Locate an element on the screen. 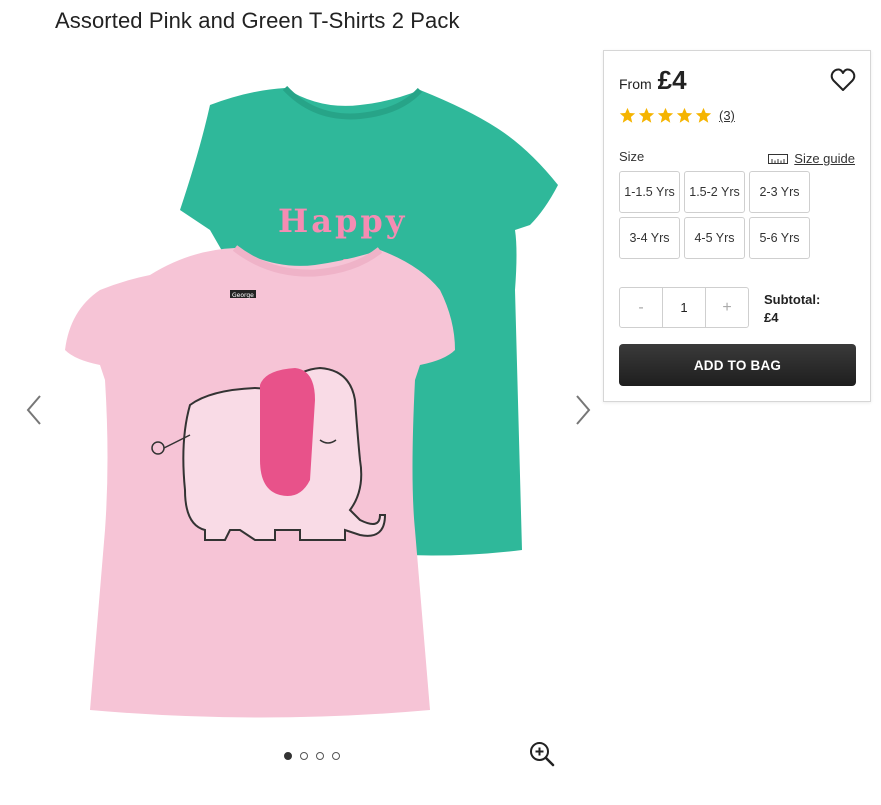 This screenshot has height=805, width=881. zoom-in-icon is located at coordinates (542, 754).